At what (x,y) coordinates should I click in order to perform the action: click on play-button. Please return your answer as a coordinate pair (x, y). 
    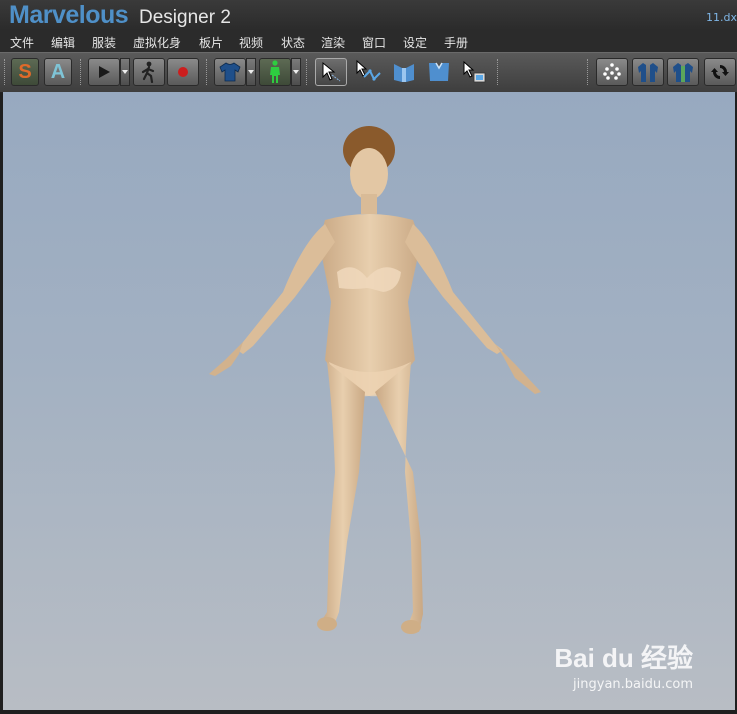
    Looking at the image, I should click on (104, 72).